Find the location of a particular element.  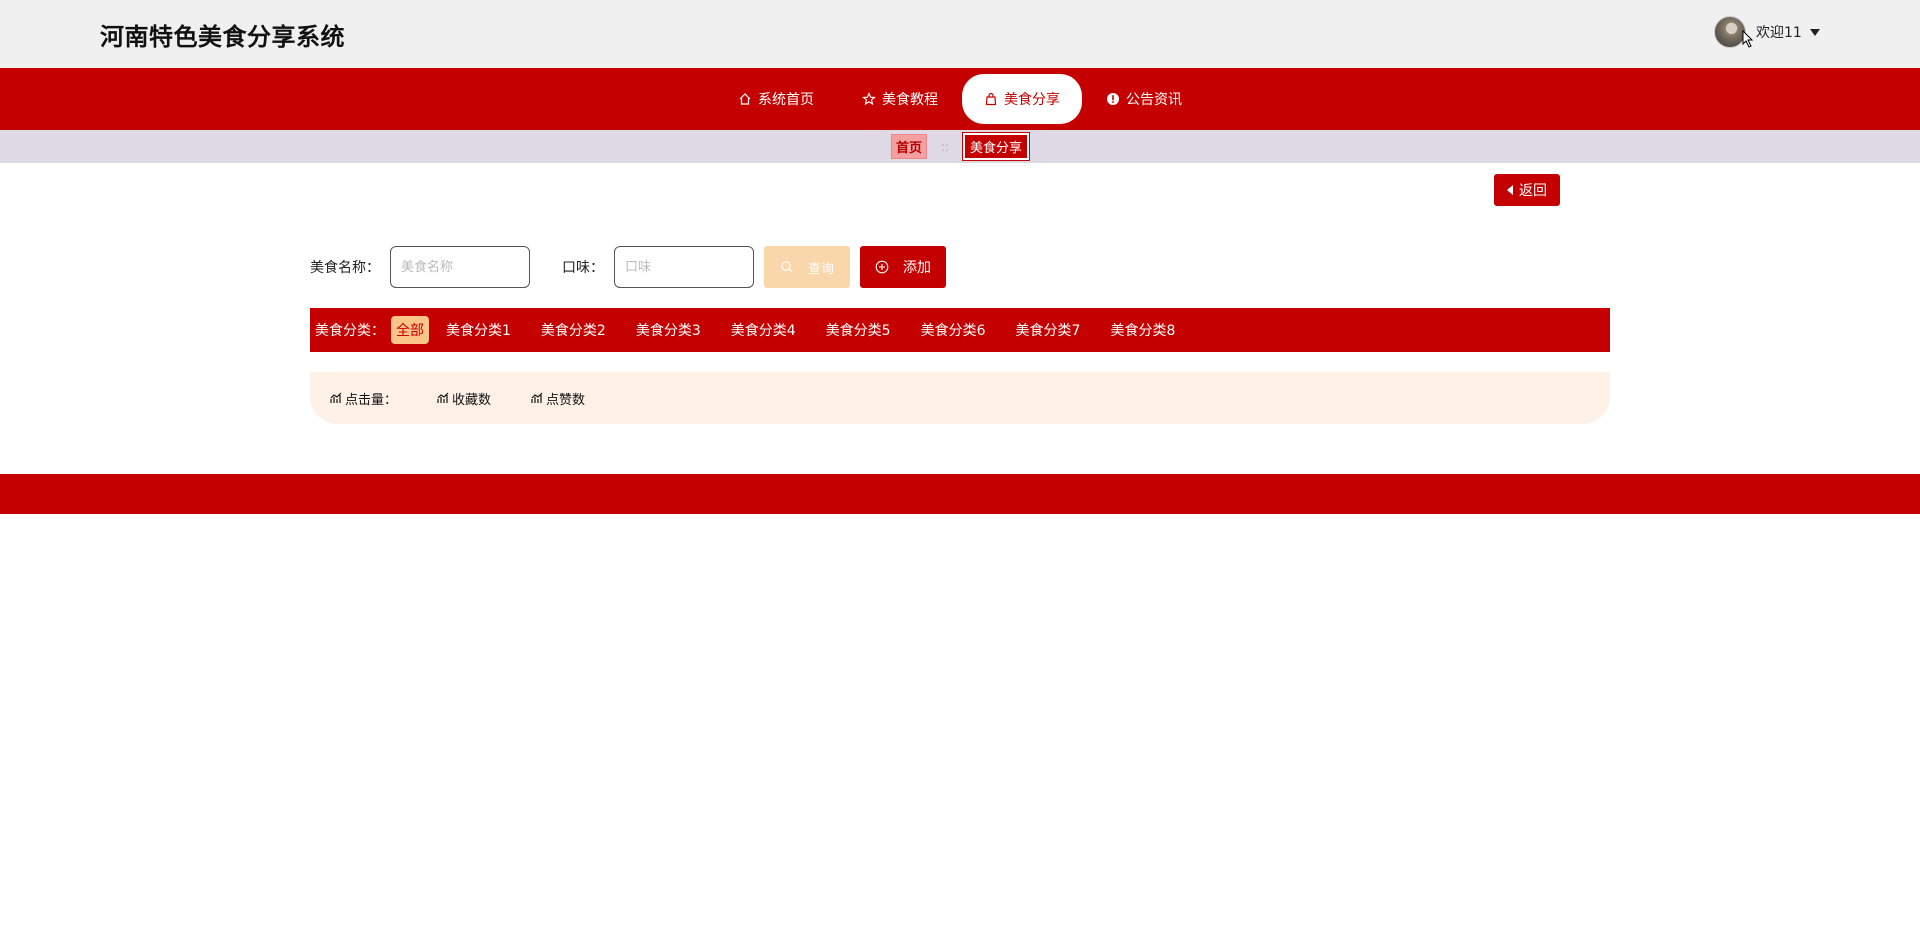

category-item-all: 全部 is located at coordinates (410, 330).